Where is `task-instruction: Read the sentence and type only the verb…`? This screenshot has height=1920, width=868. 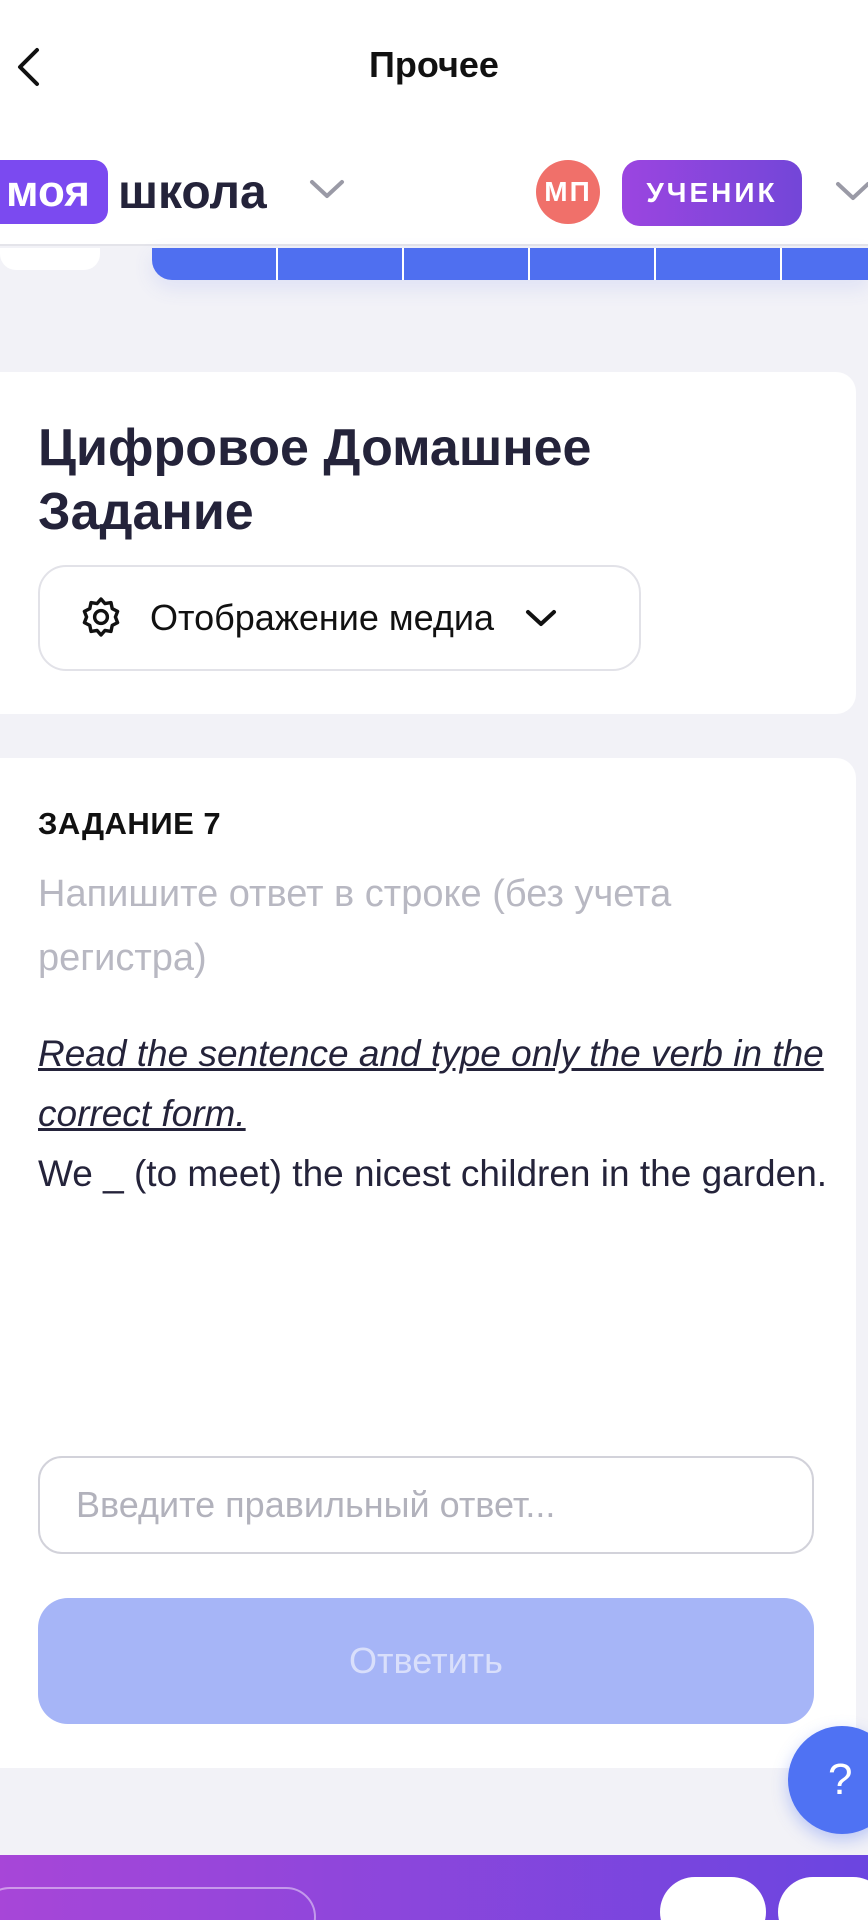
task-instruction: Read the sentence and type only the verb… is located at coordinates (431, 1083).